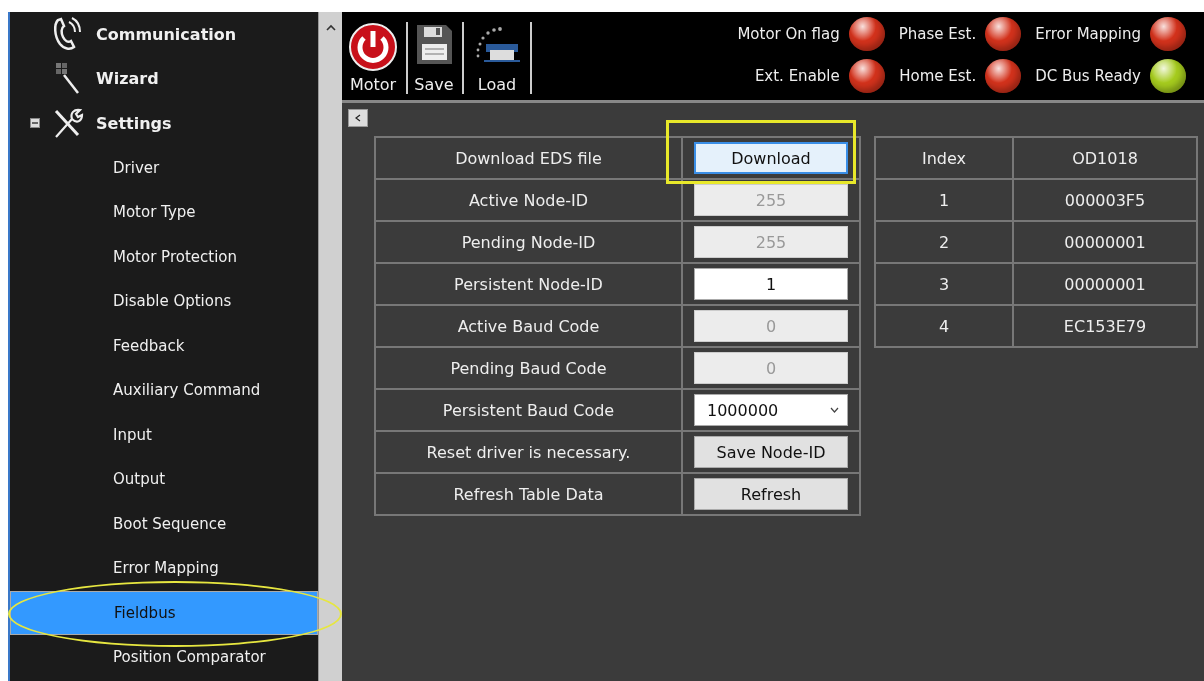 This screenshot has height=681, width=1204. What do you see at coordinates (1088, 34) in the screenshot?
I see `indicator-label: Error Mapping` at bounding box center [1088, 34].